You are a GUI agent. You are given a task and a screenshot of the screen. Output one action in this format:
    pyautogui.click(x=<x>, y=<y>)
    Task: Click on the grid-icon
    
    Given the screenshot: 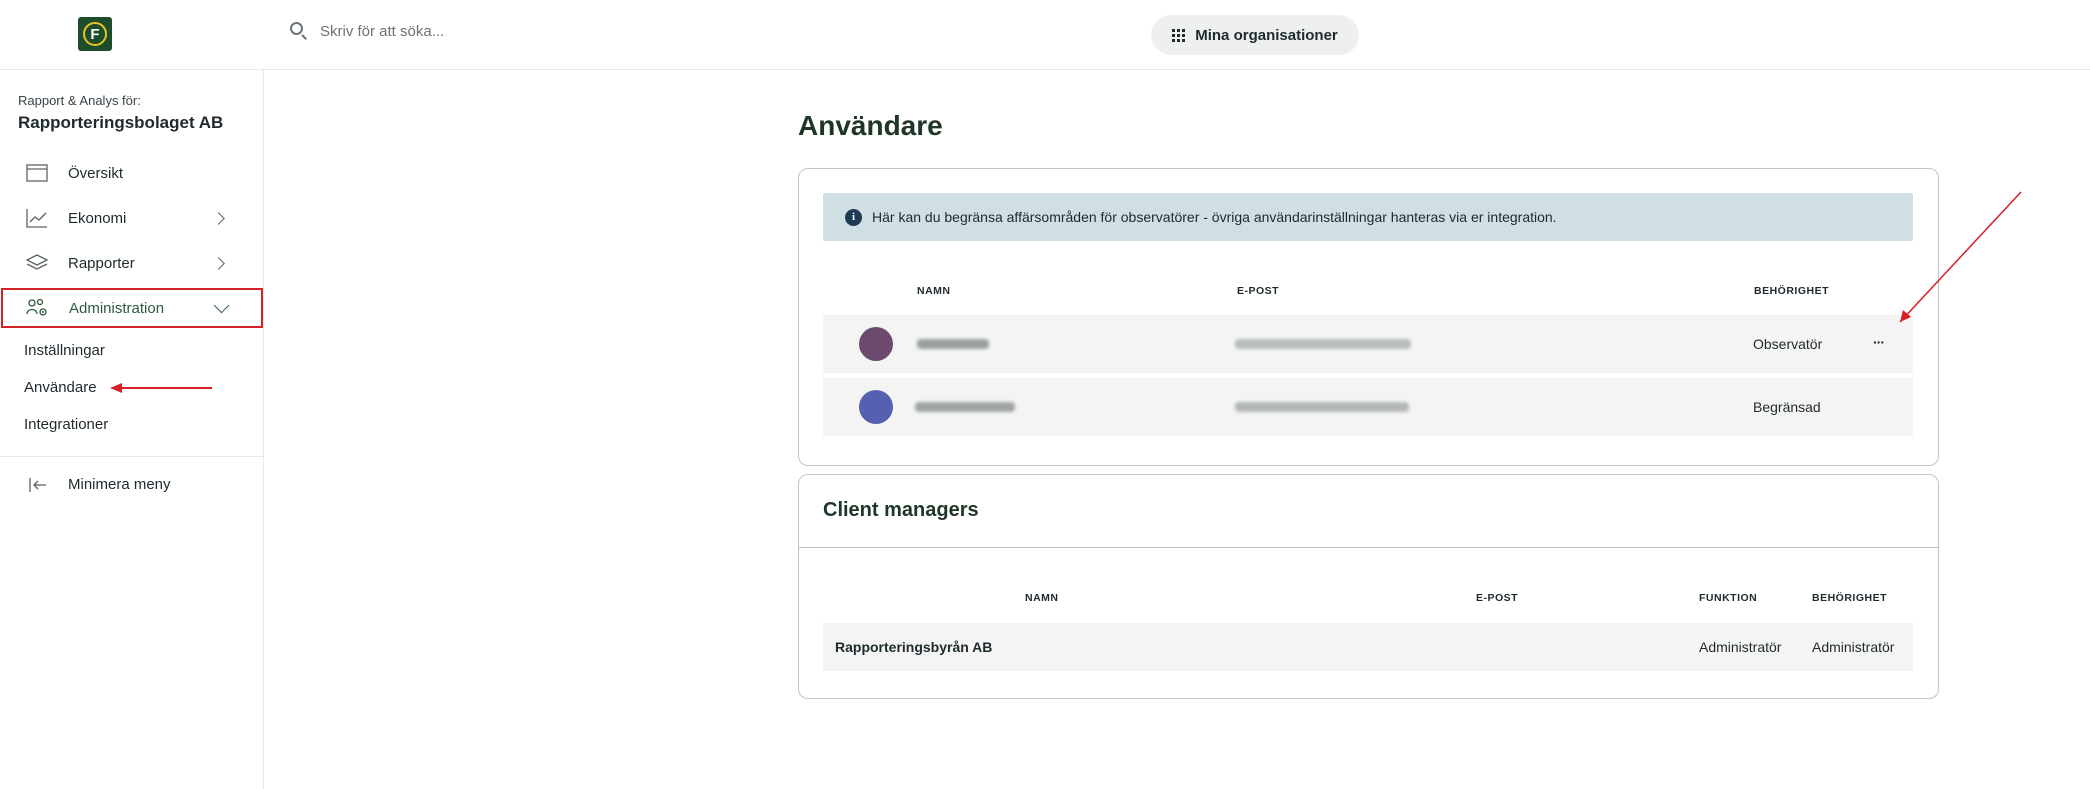 What is the action you would take?
    pyautogui.click(x=1179, y=35)
    